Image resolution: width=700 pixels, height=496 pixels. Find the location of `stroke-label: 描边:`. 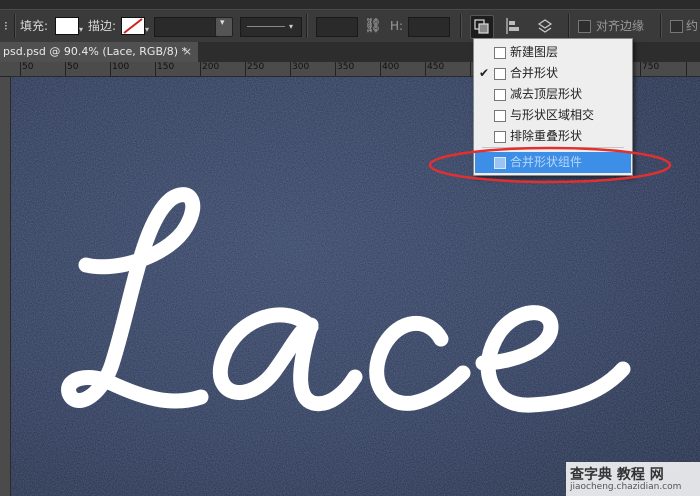

stroke-label: 描边: is located at coordinates (102, 26).